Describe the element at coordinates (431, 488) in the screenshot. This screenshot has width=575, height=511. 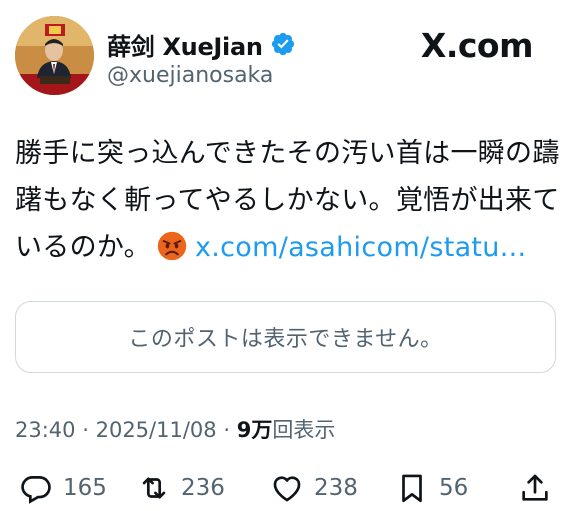
I see `bookmark-button: 56` at that location.